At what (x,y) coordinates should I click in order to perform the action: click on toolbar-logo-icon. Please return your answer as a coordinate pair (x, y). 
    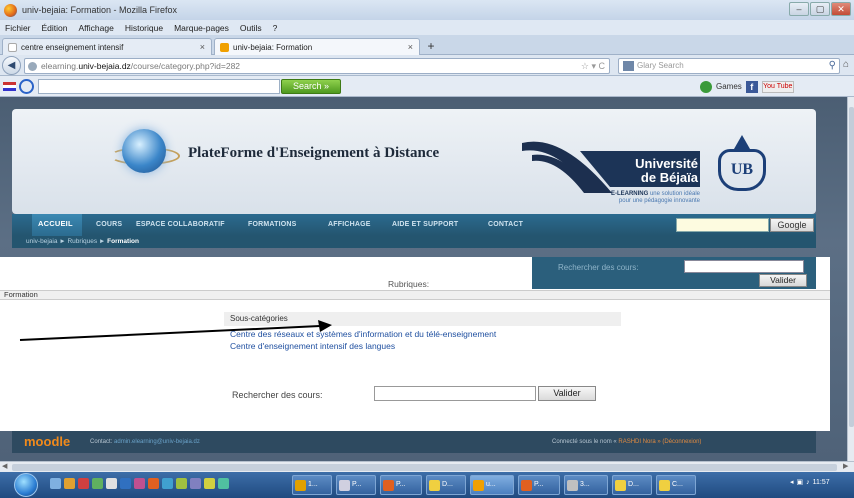
    Looking at the image, I should click on (26, 86).